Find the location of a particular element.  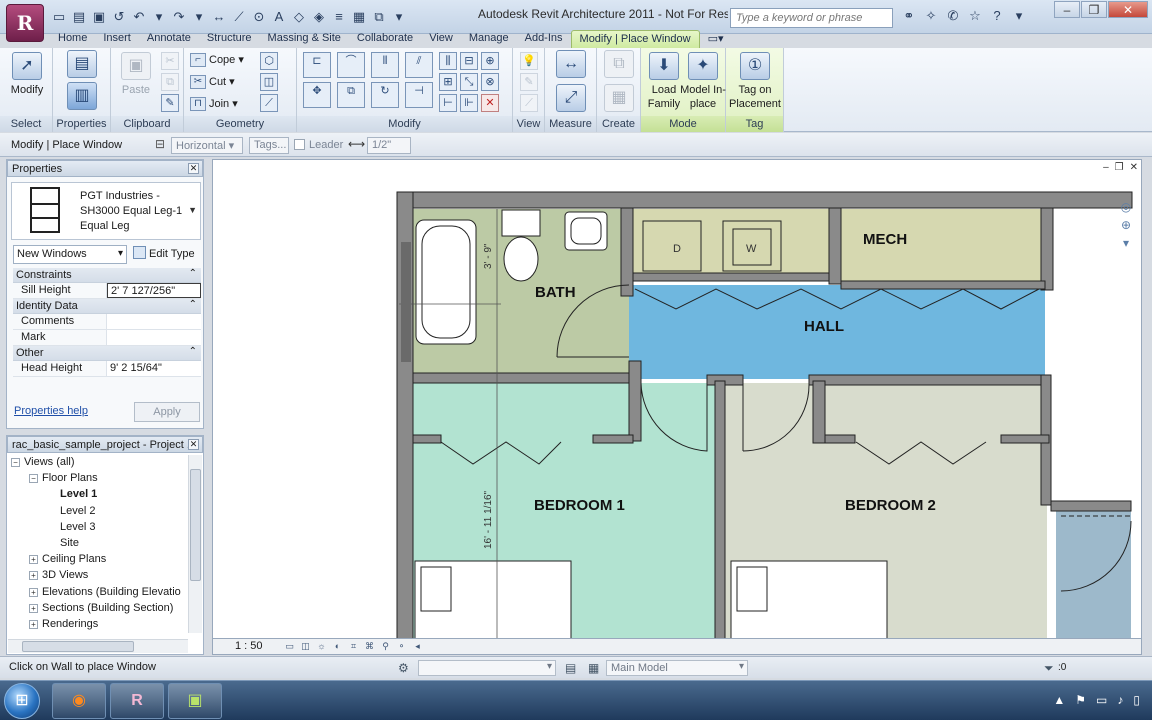

create-similar-button: ⧉ is located at coordinates (619, 65).